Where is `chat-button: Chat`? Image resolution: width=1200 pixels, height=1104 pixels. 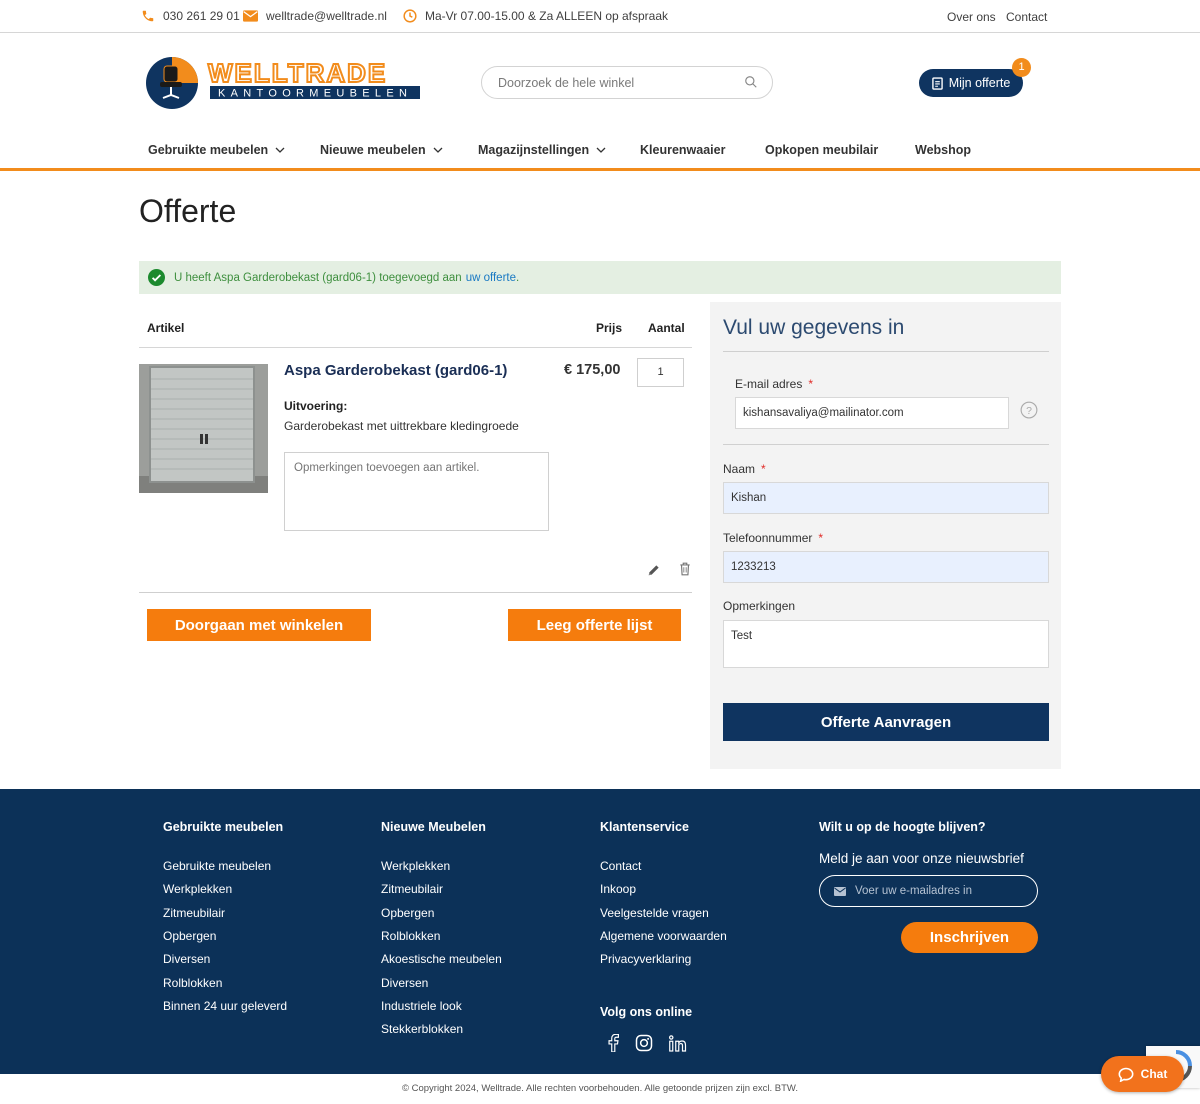 chat-button: Chat is located at coordinates (1142, 1074).